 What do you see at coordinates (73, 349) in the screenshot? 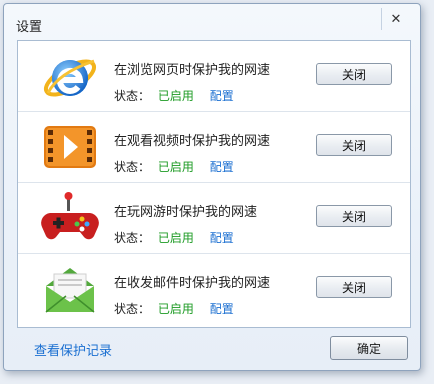
I see `view-protection-history-link: 查看保护记录` at bounding box center [73, 349].